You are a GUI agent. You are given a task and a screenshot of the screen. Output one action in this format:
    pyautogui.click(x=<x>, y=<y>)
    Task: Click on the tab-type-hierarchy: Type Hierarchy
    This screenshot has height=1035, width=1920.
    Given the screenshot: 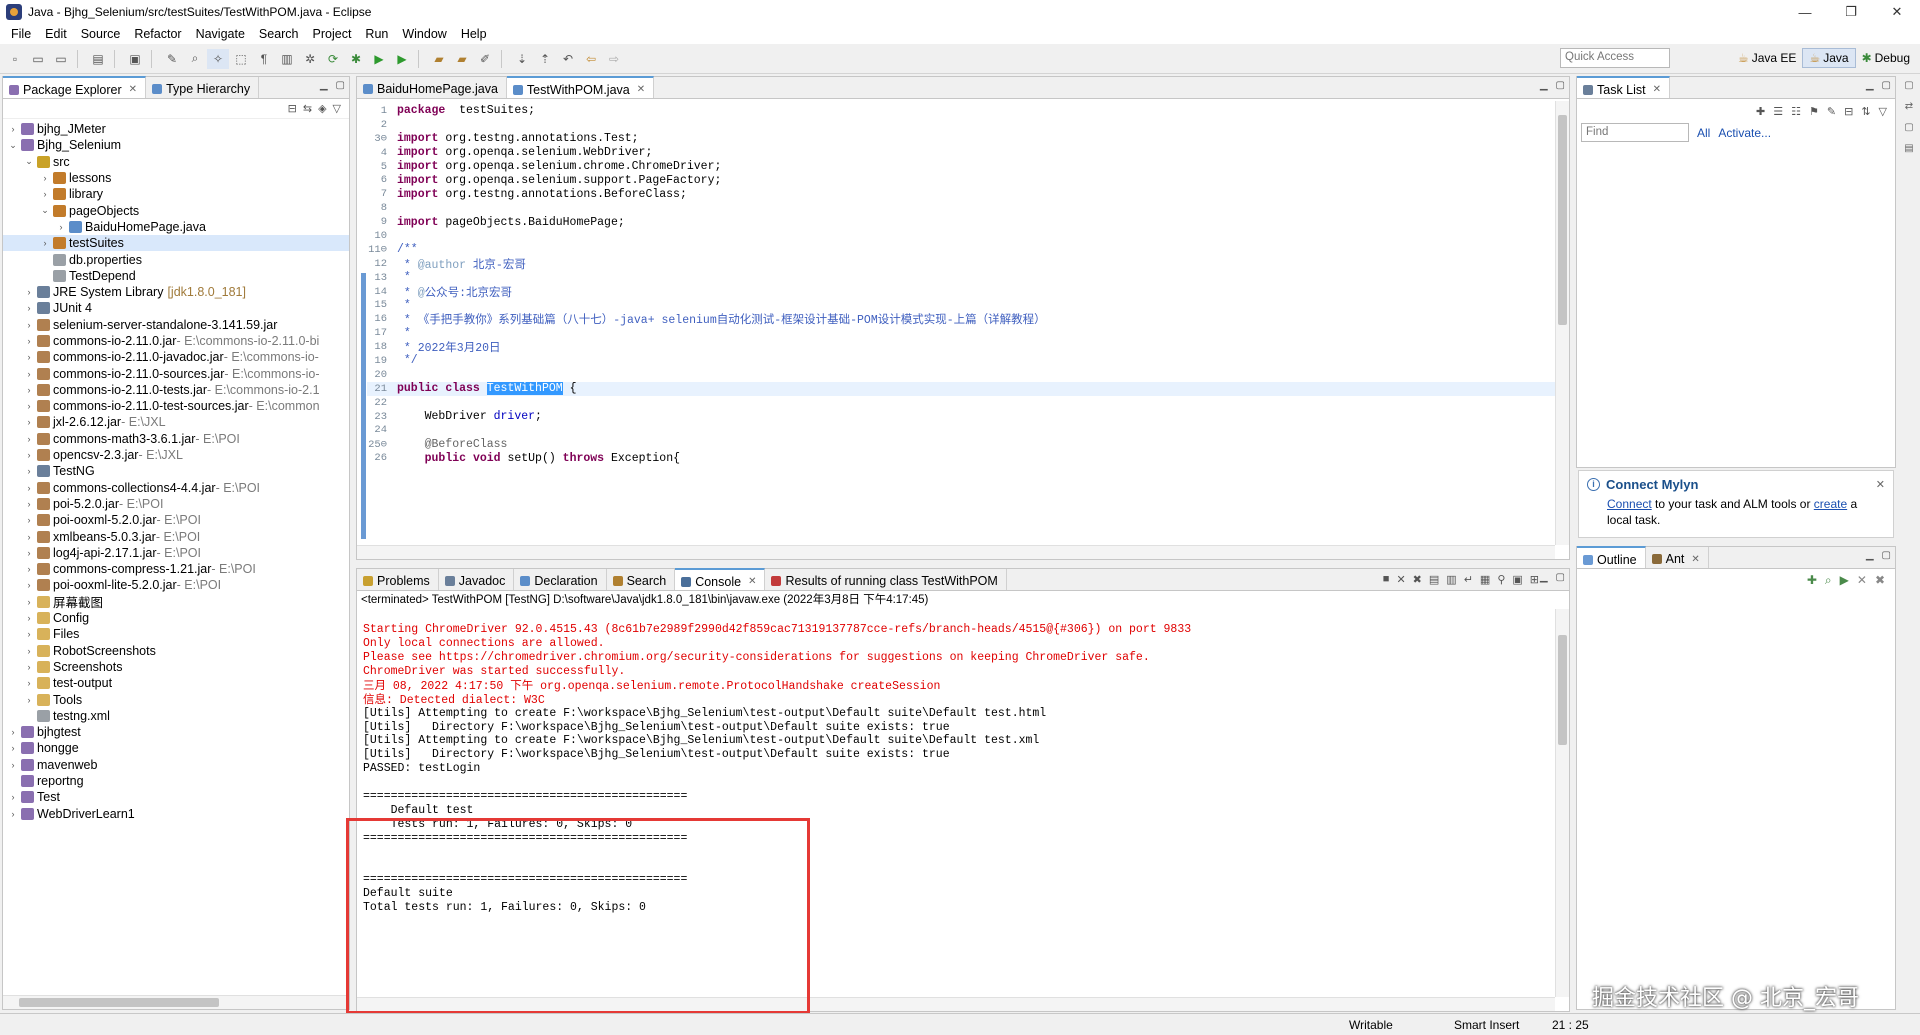 What is the action you would take?
    pyautogui.click(x=203, y=87)
    